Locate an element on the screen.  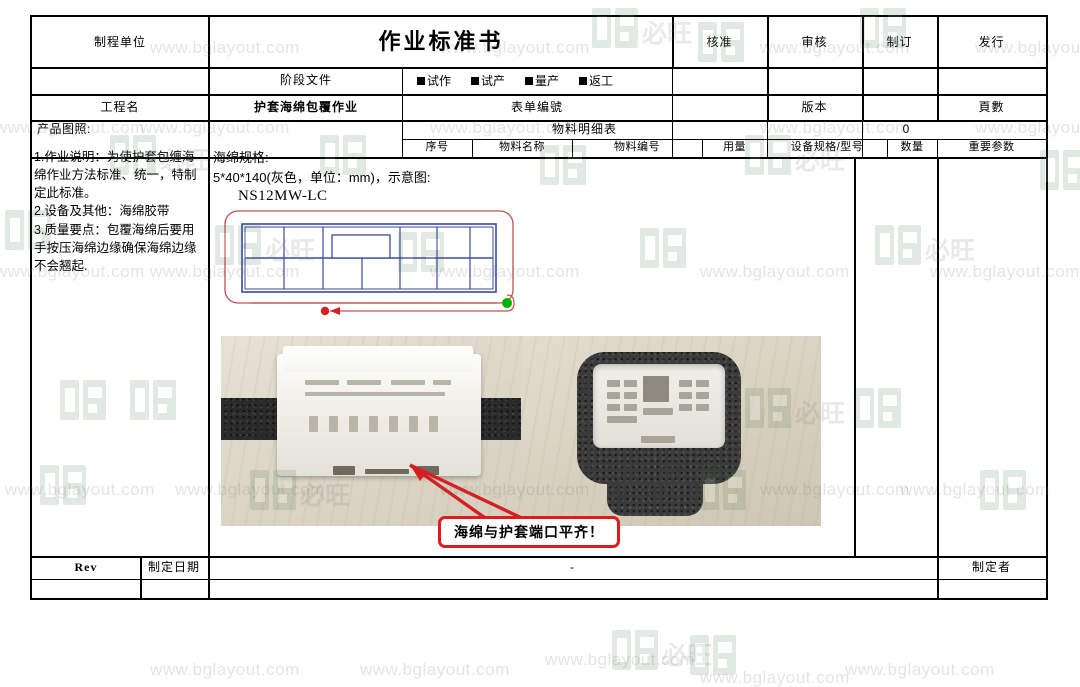
footer-center-value: - is located at coordinates (572, 567).